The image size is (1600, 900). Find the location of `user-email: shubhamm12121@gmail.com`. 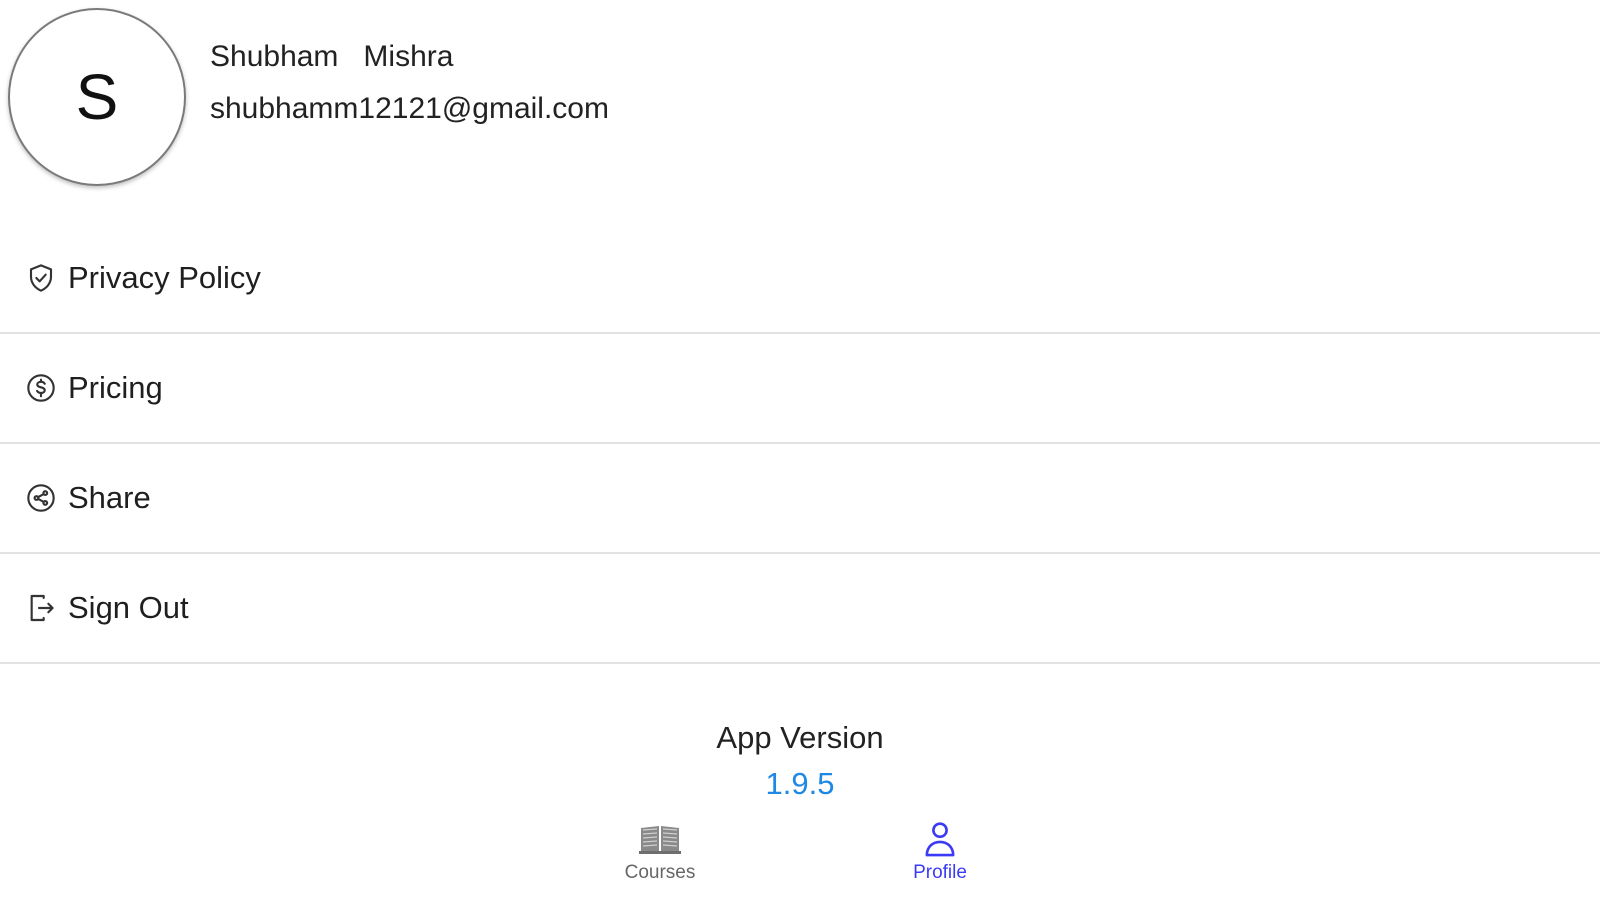

user-email: shubhamm12121@gmail.com is located at coordinates (409, 108).